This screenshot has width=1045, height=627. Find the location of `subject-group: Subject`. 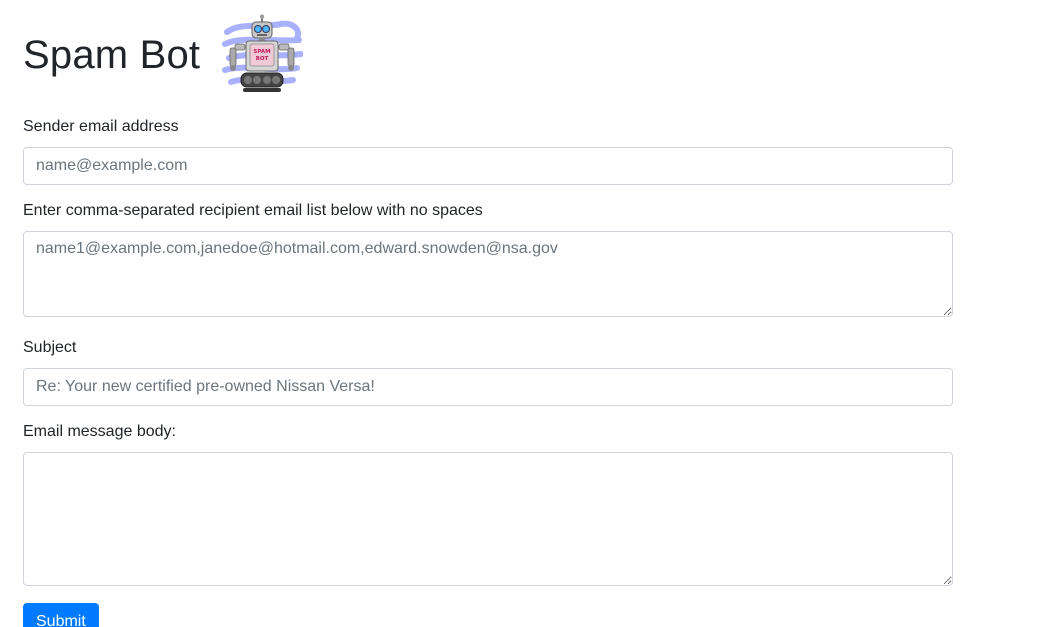

subject-group: Subject is located at coordinates (488, 371).